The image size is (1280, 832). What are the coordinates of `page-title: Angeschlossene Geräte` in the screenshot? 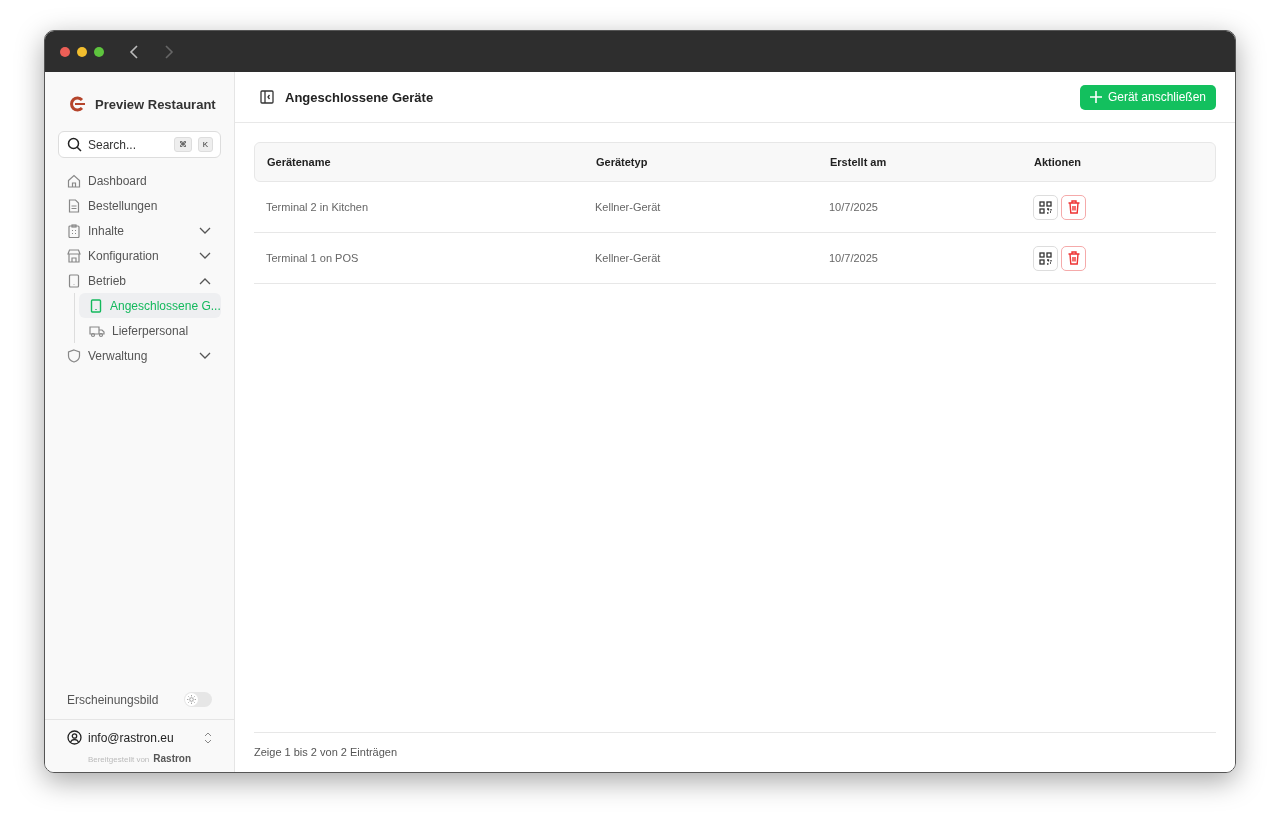 It's located at (360, 97).